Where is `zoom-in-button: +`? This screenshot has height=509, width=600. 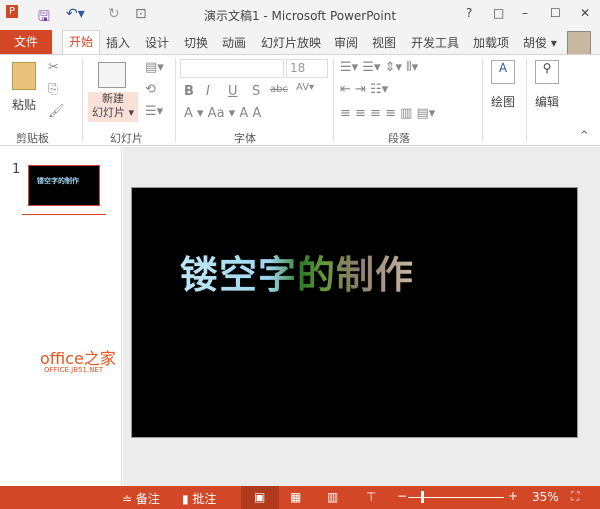 zoom-in-button: + is located at coordinates (513, 496).